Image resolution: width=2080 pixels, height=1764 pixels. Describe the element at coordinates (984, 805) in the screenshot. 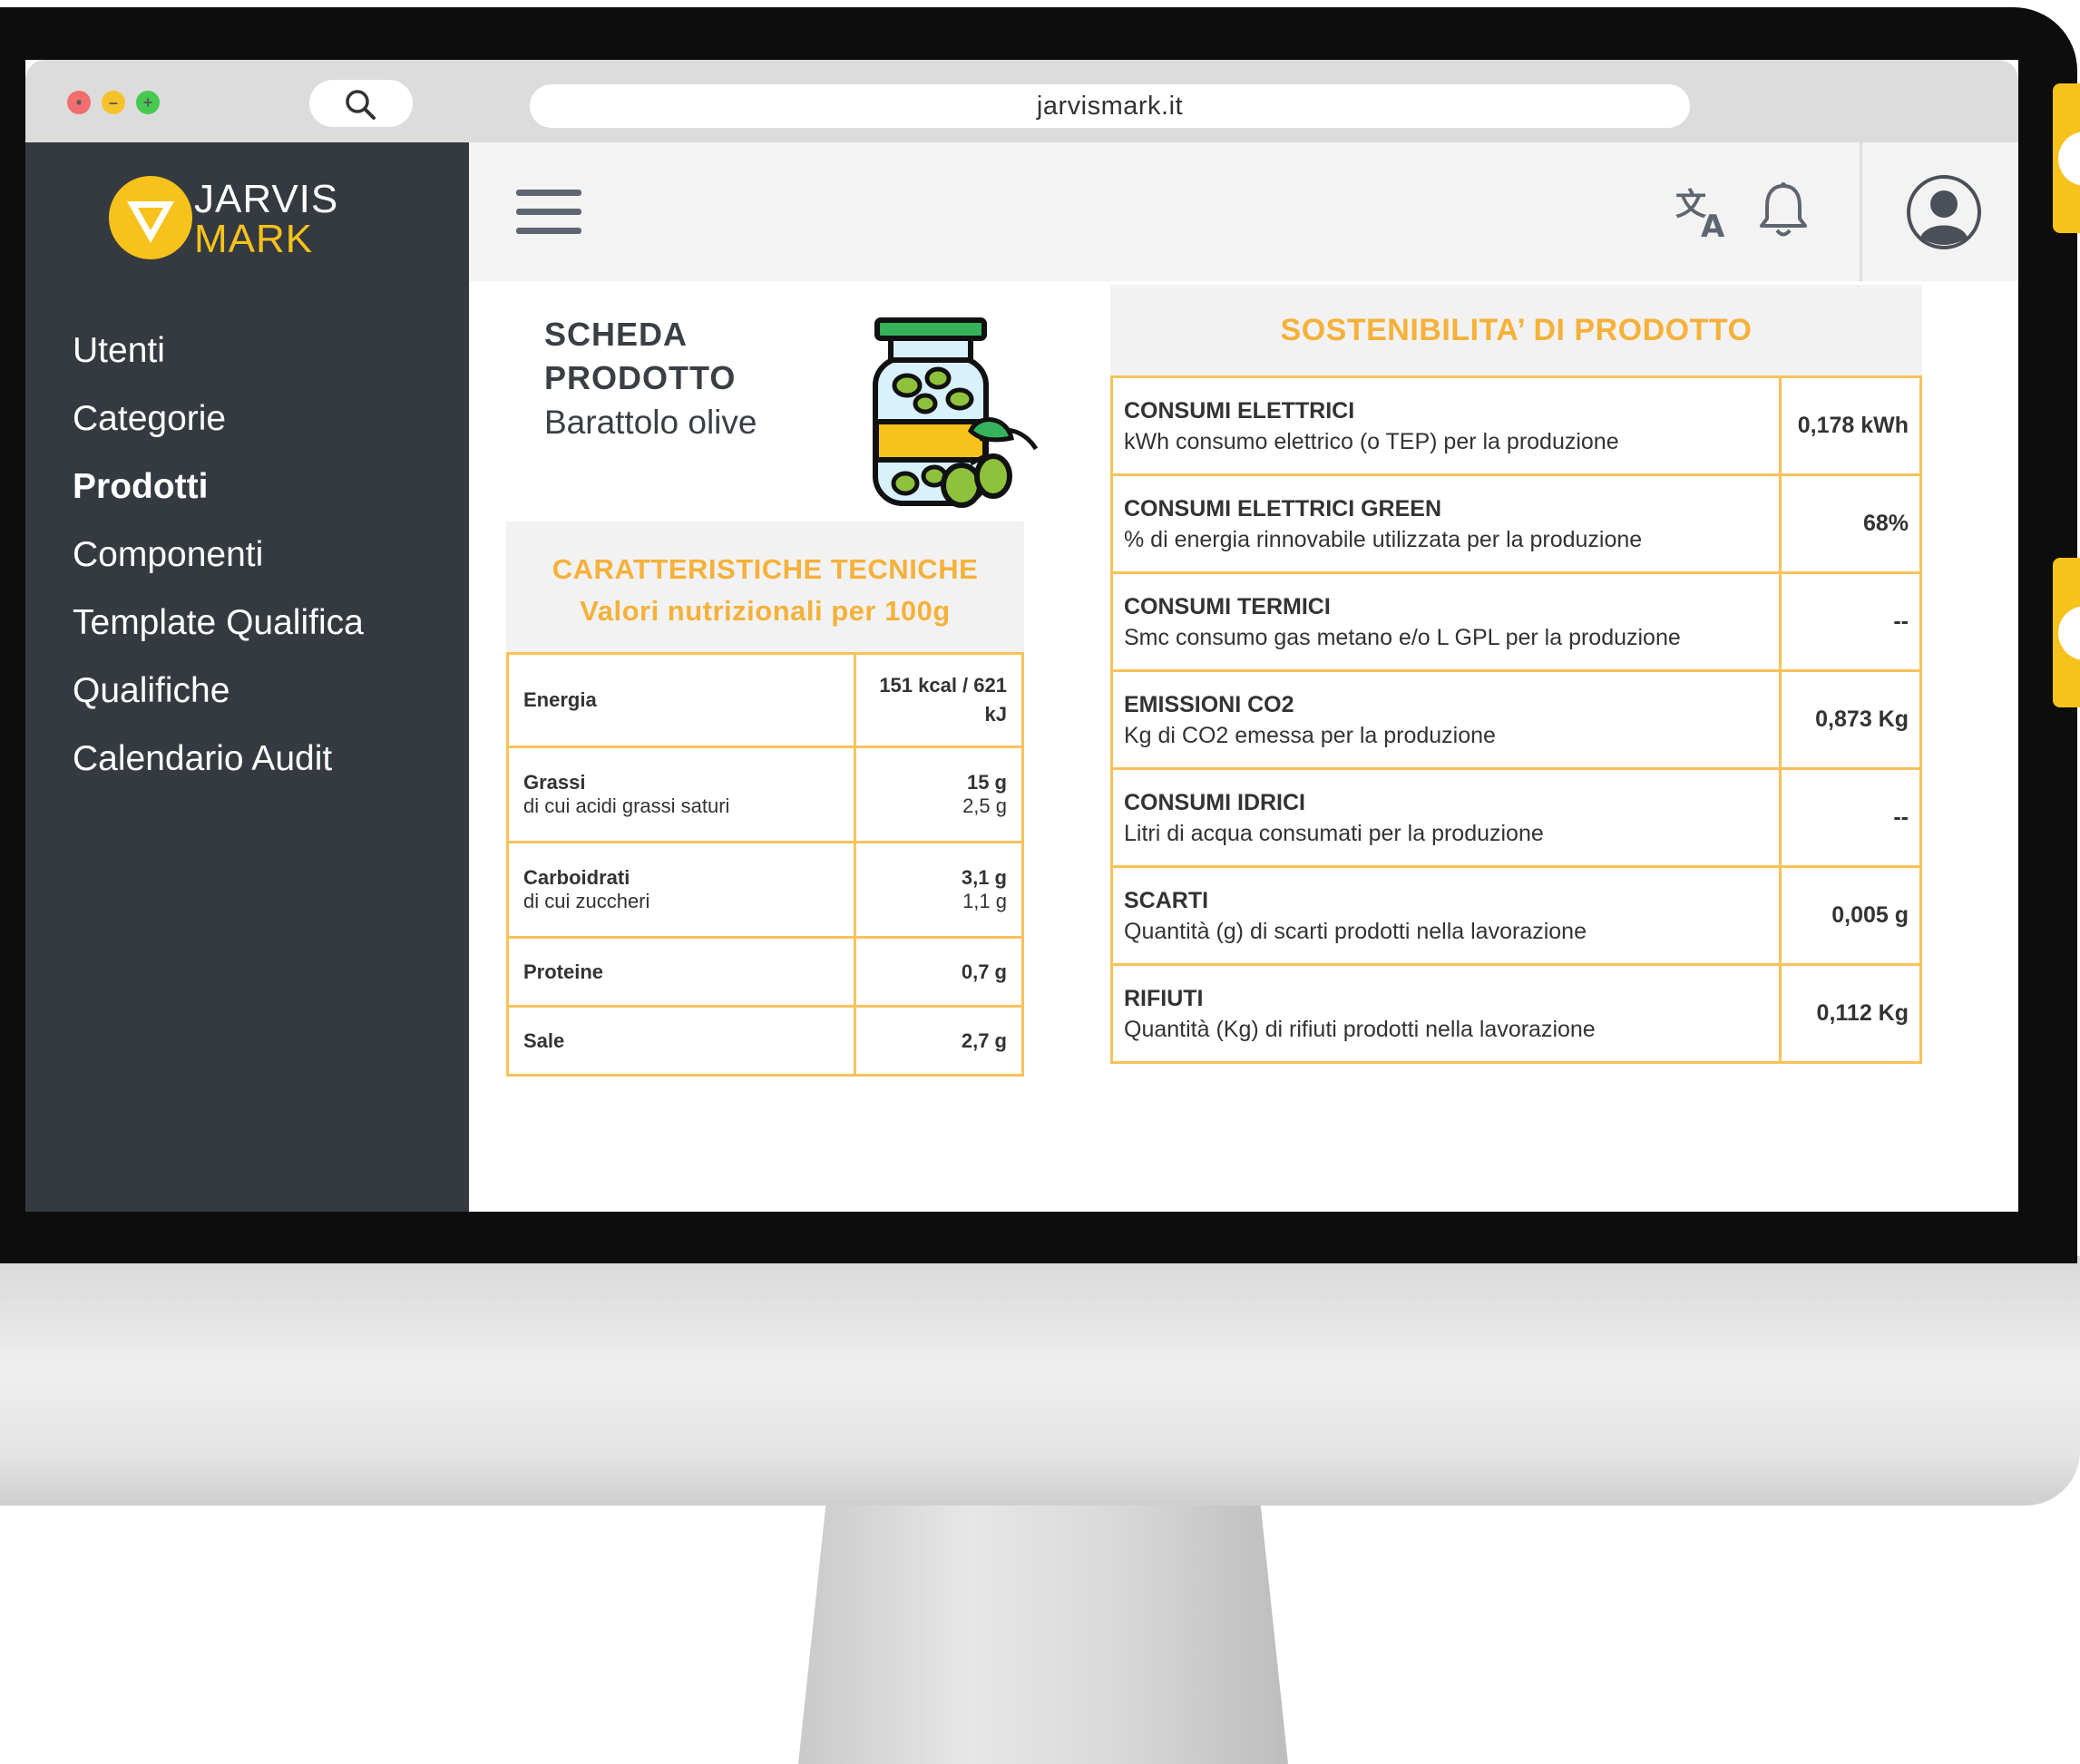

I see `nutrition-subvalue: 2,5 g` at that location.